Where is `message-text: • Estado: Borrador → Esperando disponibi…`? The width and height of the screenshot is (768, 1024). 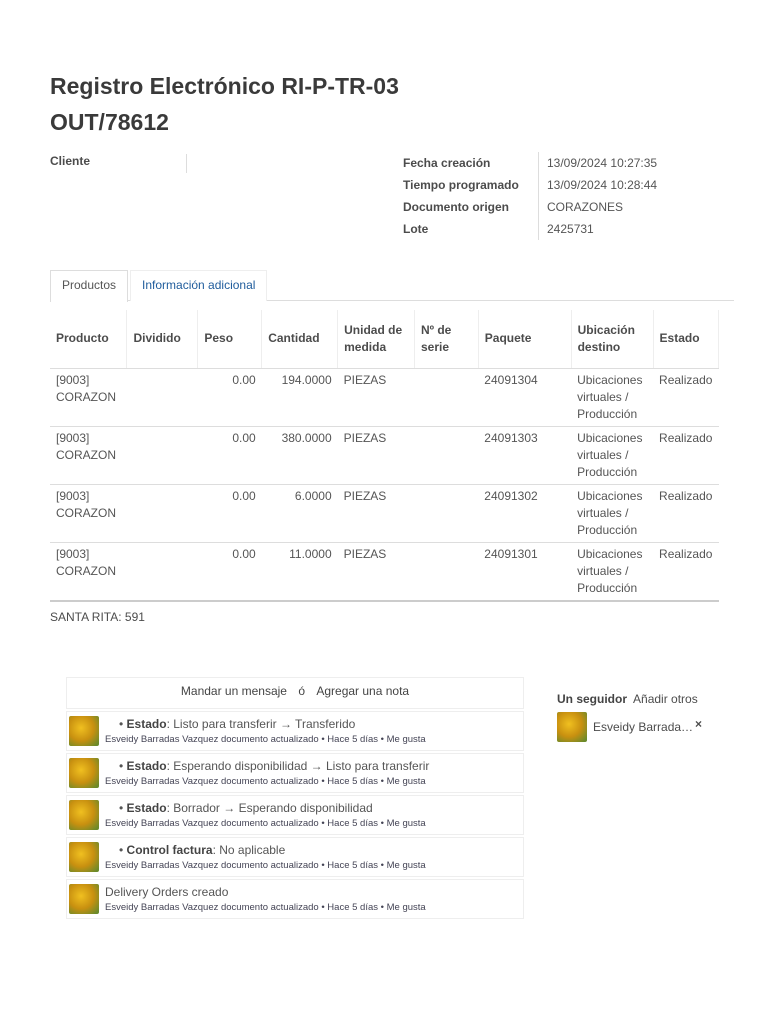 message-text: • Estado: Borrador → Esperando disponibi… is located at coordinates (246, 808).